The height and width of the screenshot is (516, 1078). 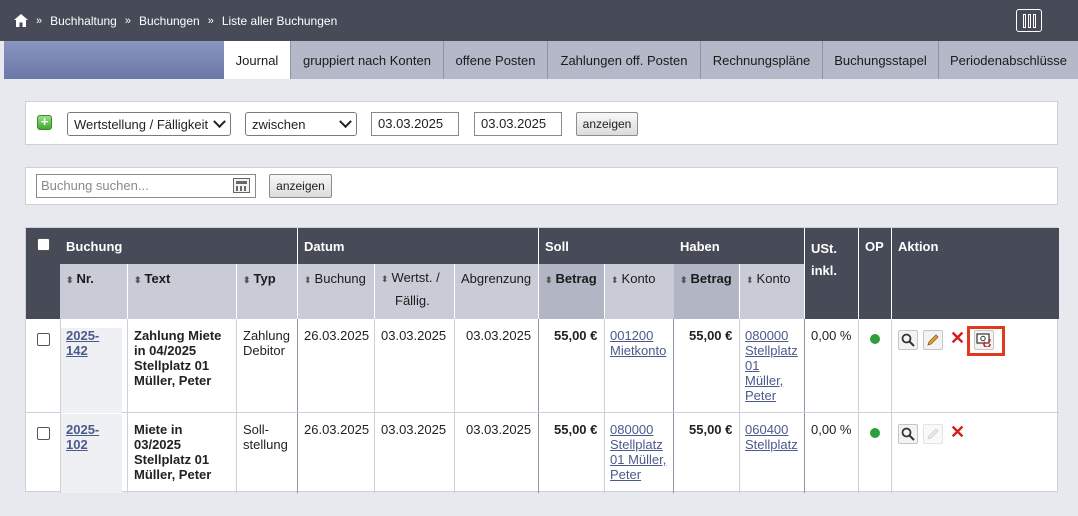 I want to click on calculator-icon, so click(x=241, y=185).